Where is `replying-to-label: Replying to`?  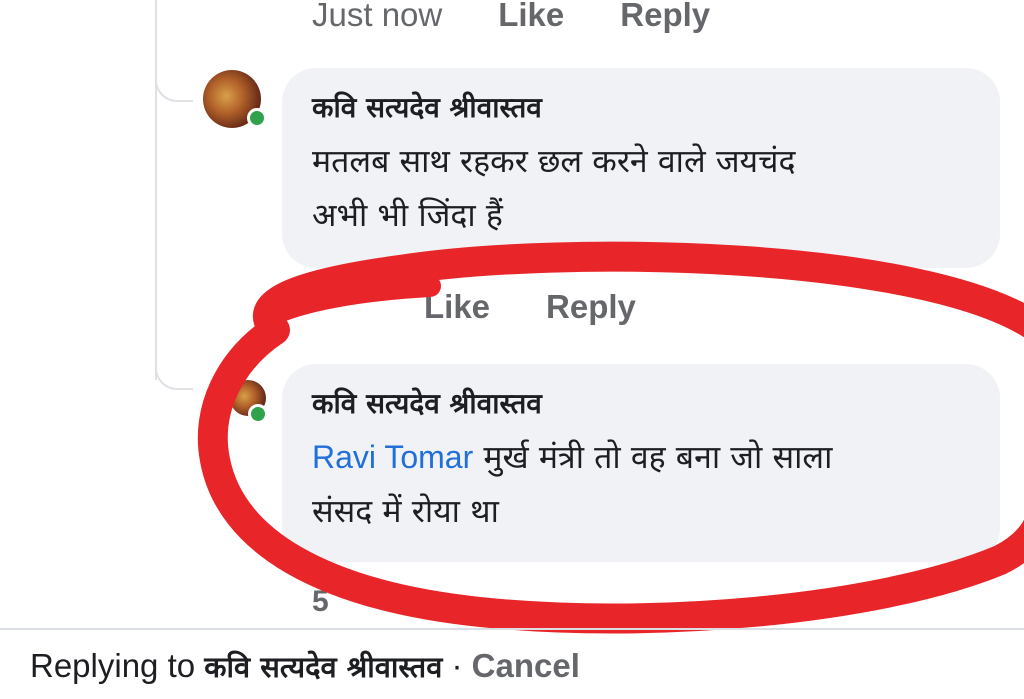 replying-to-label: Replying to is located at coordinates (117, 665).